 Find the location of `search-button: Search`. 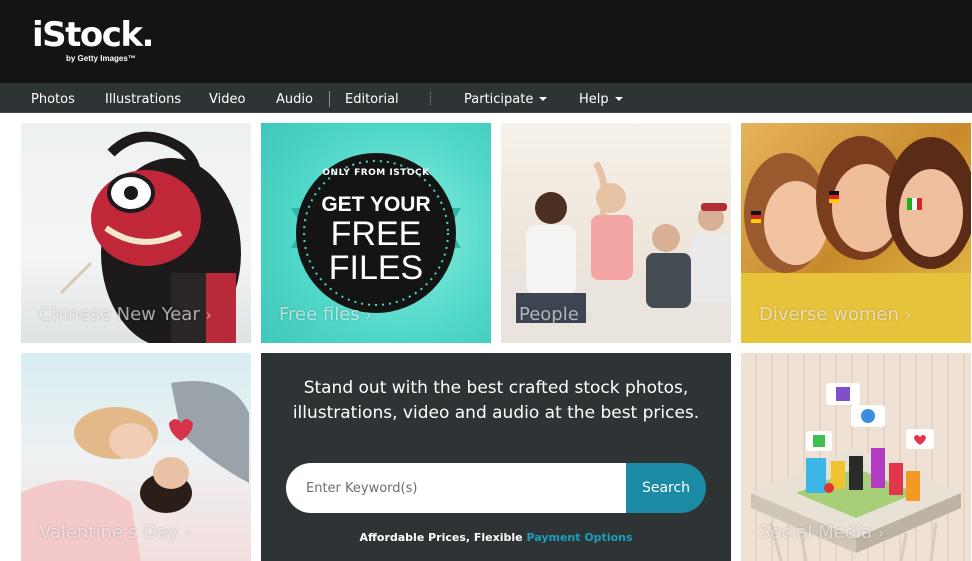

search-button: Search is located at coordinates (666, 488).